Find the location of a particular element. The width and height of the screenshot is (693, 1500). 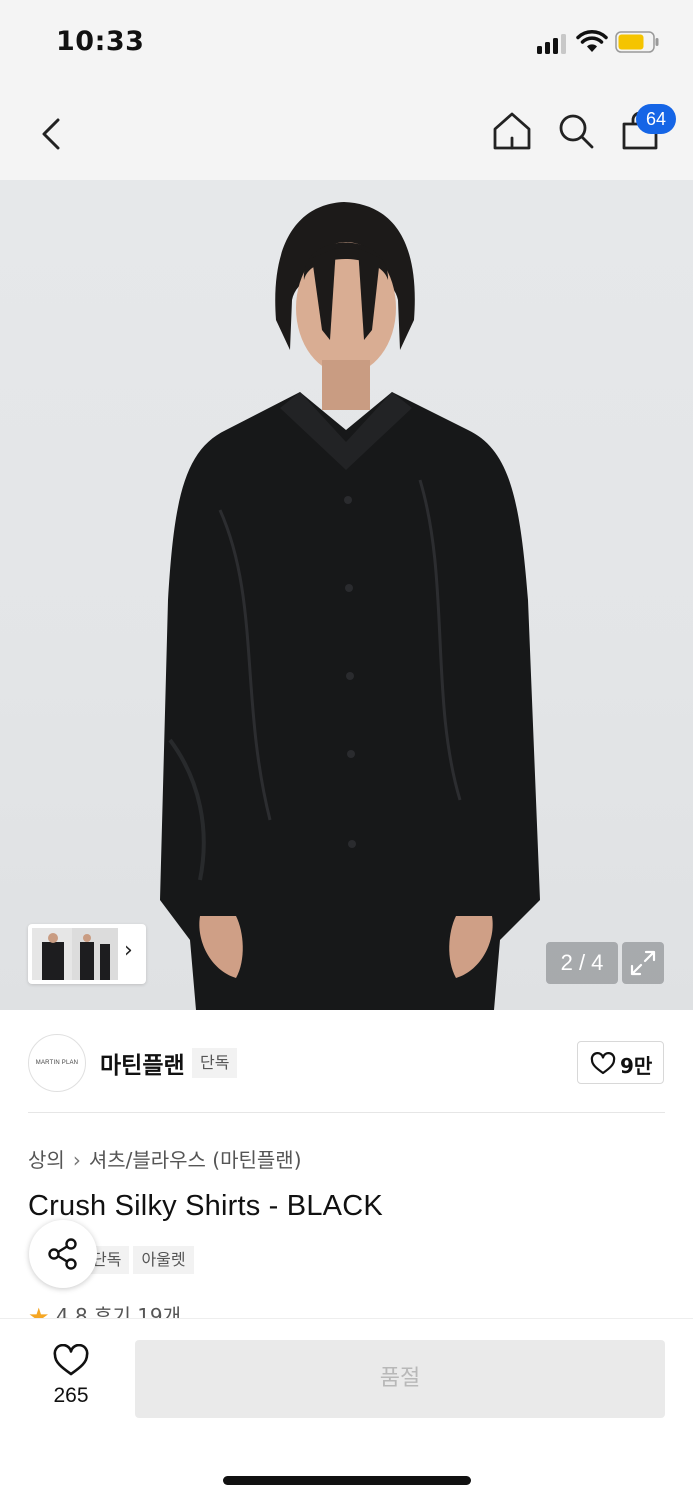

status-bar: 10:33 is located at coordinates (346, 44).